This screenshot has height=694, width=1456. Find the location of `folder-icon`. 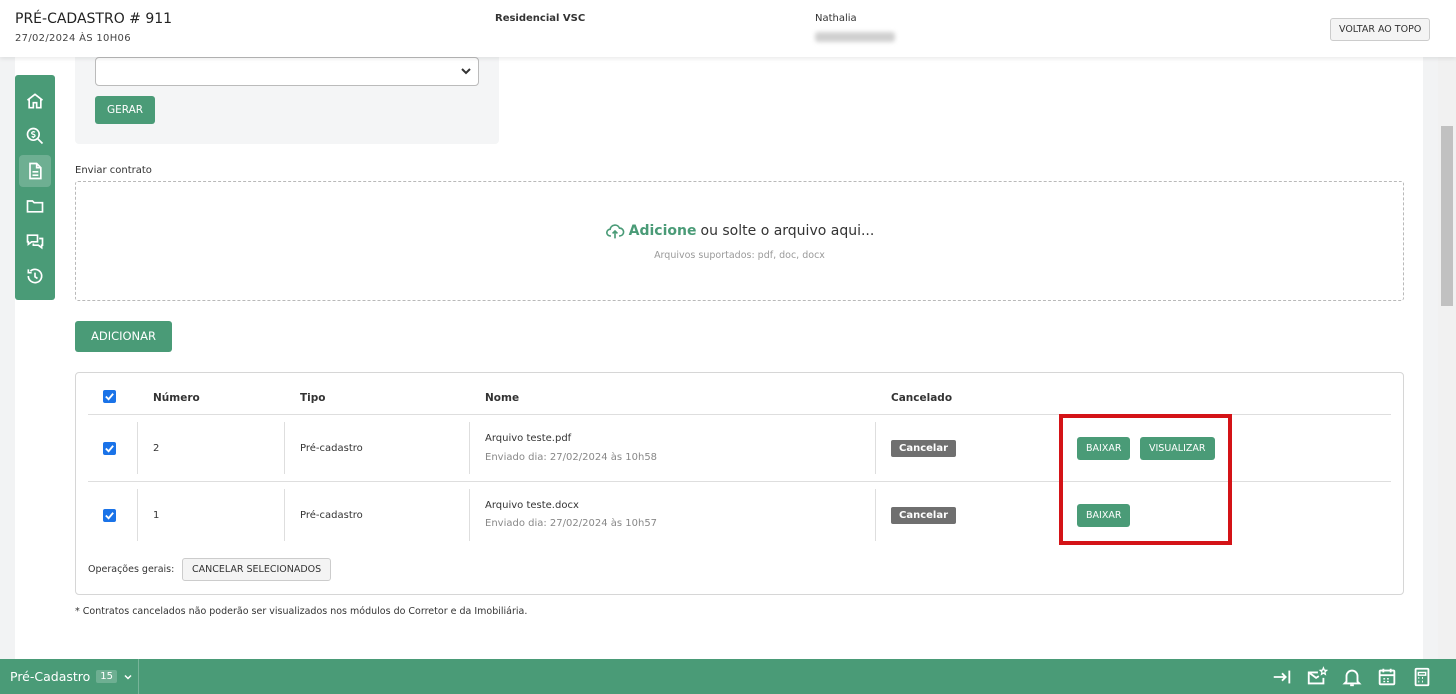

folder-icon is located at coordinates (35, 206).